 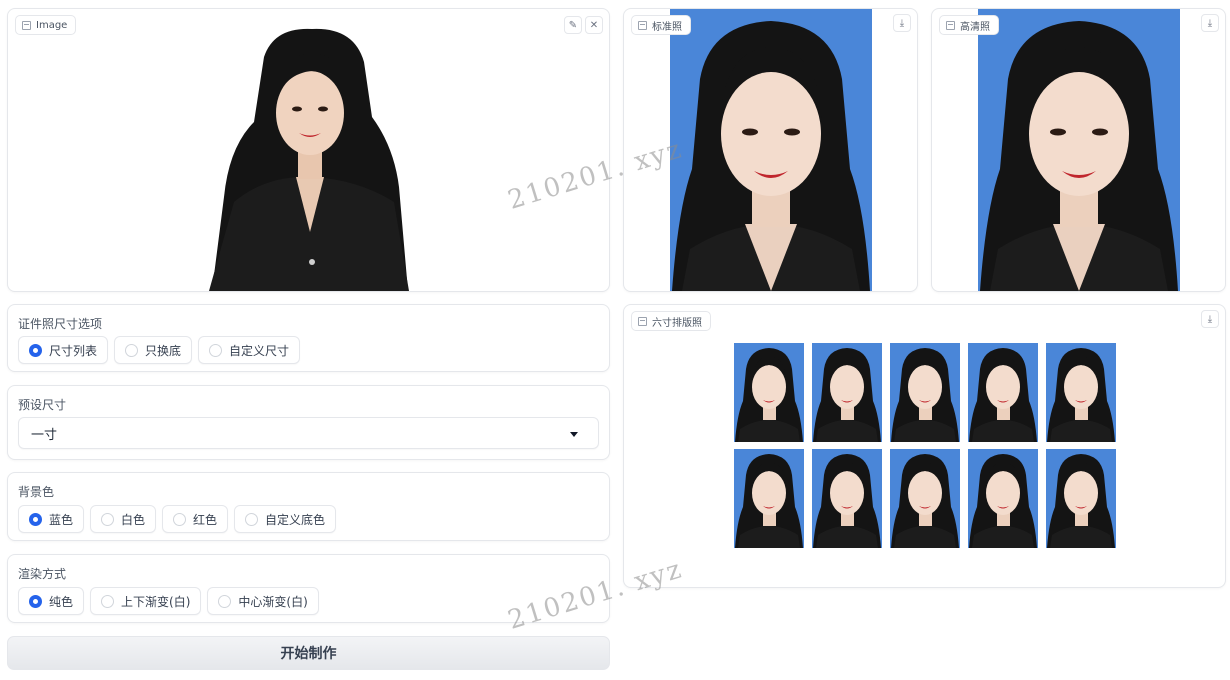 What do you see at coordinates (308, 338) in the screenshot?
I see `size-options-panel: 证件照尺寸选项 尺寸列表 只换底 自定义尺寸` at bounding box center [308, 338].